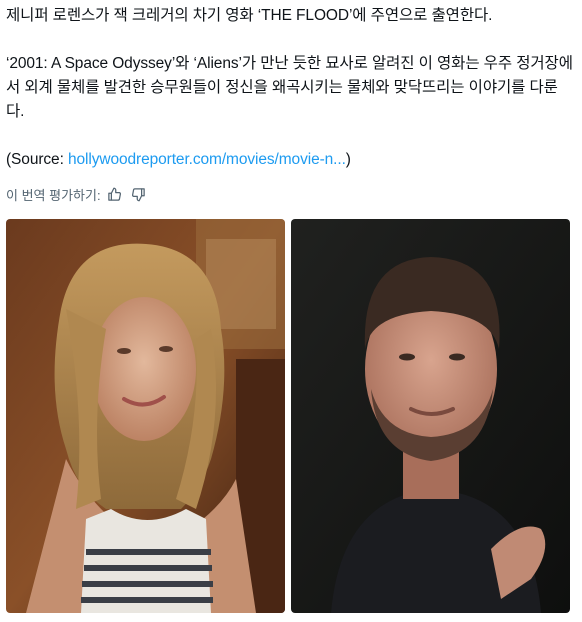  I want to click on source-prefix: (Source:, so click(37, 159).